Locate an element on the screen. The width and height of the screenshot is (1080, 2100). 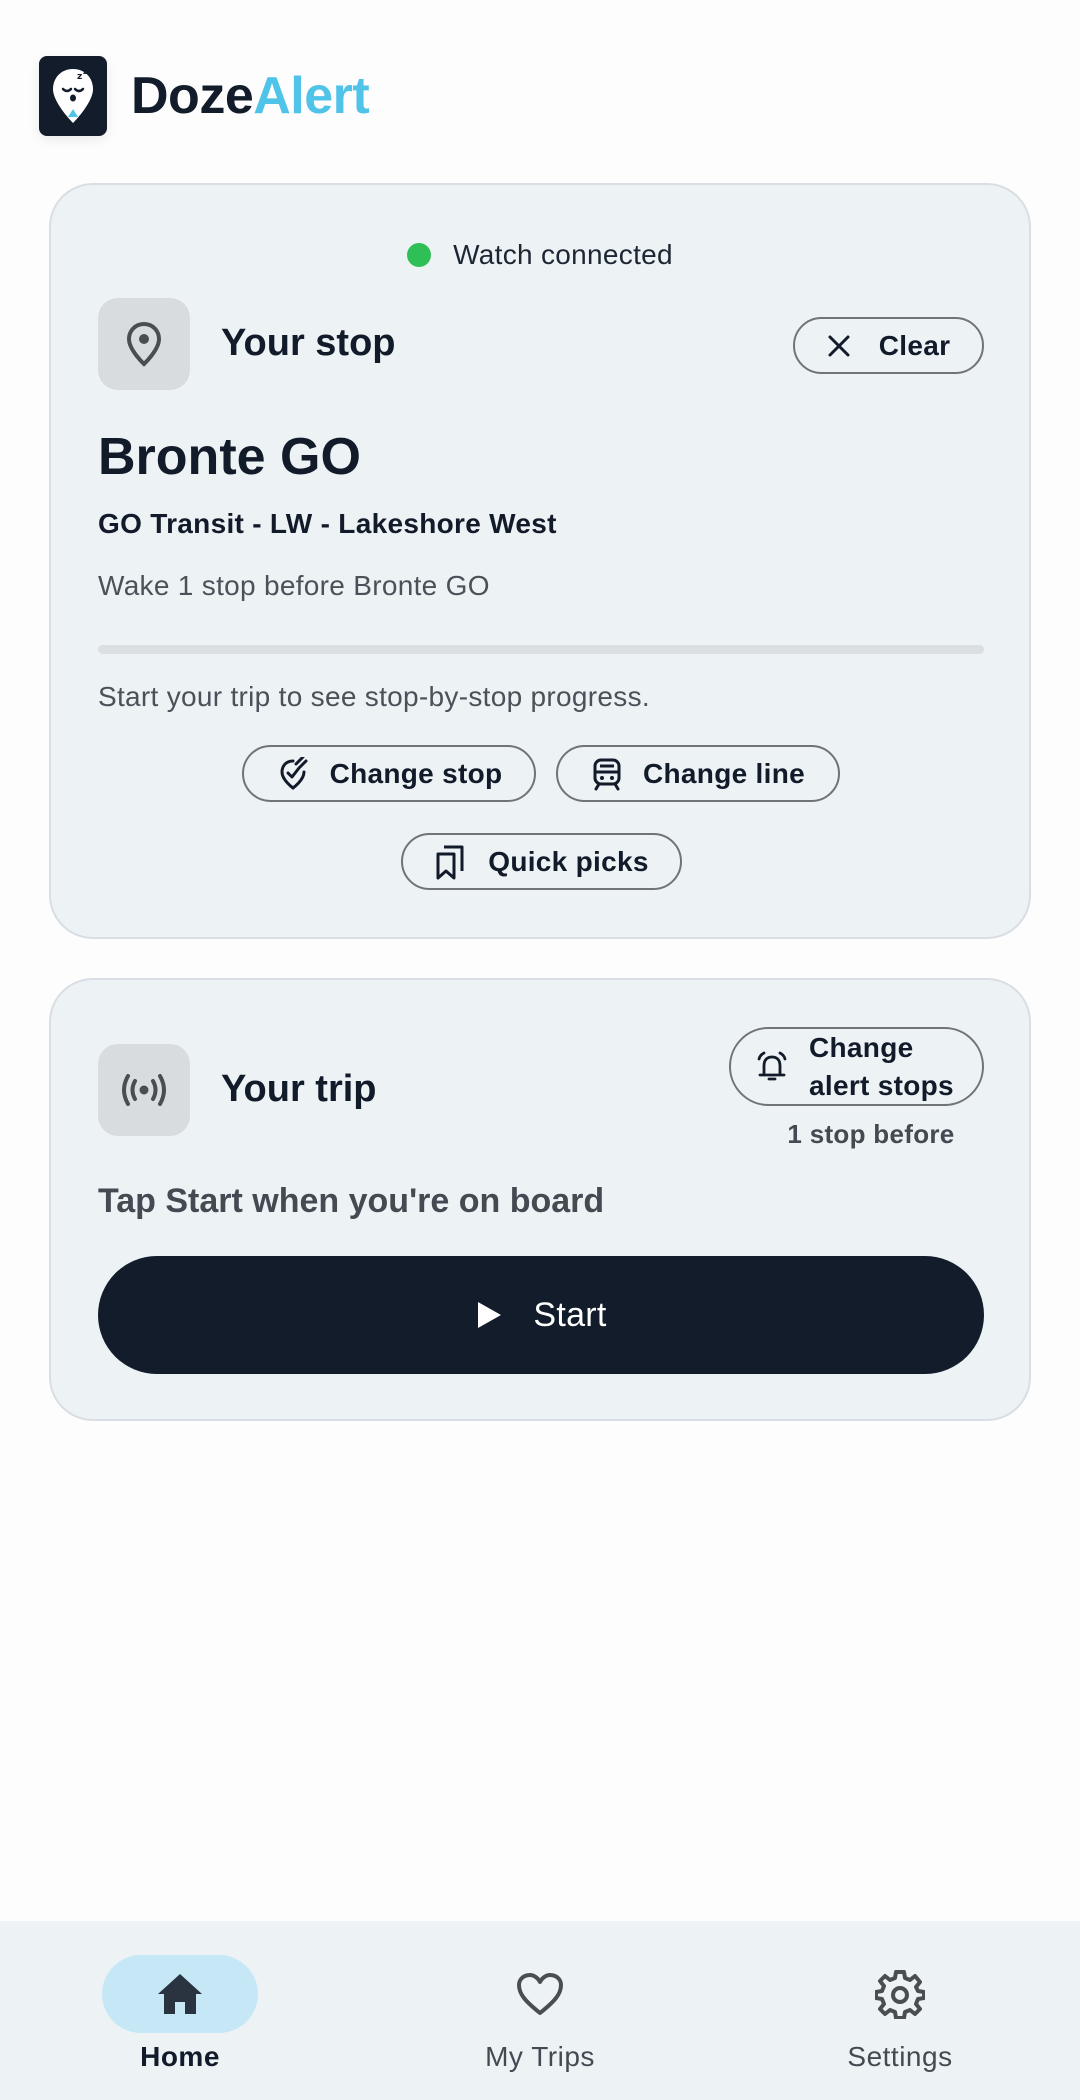
start-button-label: Start is located at coordinates (570, 1314).